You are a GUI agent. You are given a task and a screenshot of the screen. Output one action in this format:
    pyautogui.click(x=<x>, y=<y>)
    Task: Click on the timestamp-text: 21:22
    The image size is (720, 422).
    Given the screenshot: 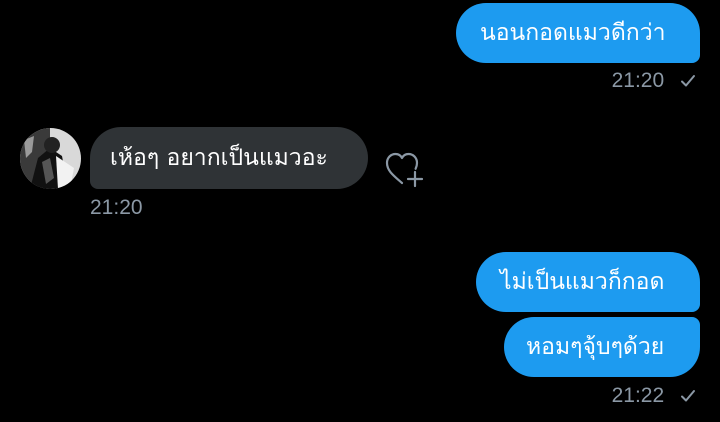 What is the action you would take?
    pyautogui.click(x=638, y=395)
    